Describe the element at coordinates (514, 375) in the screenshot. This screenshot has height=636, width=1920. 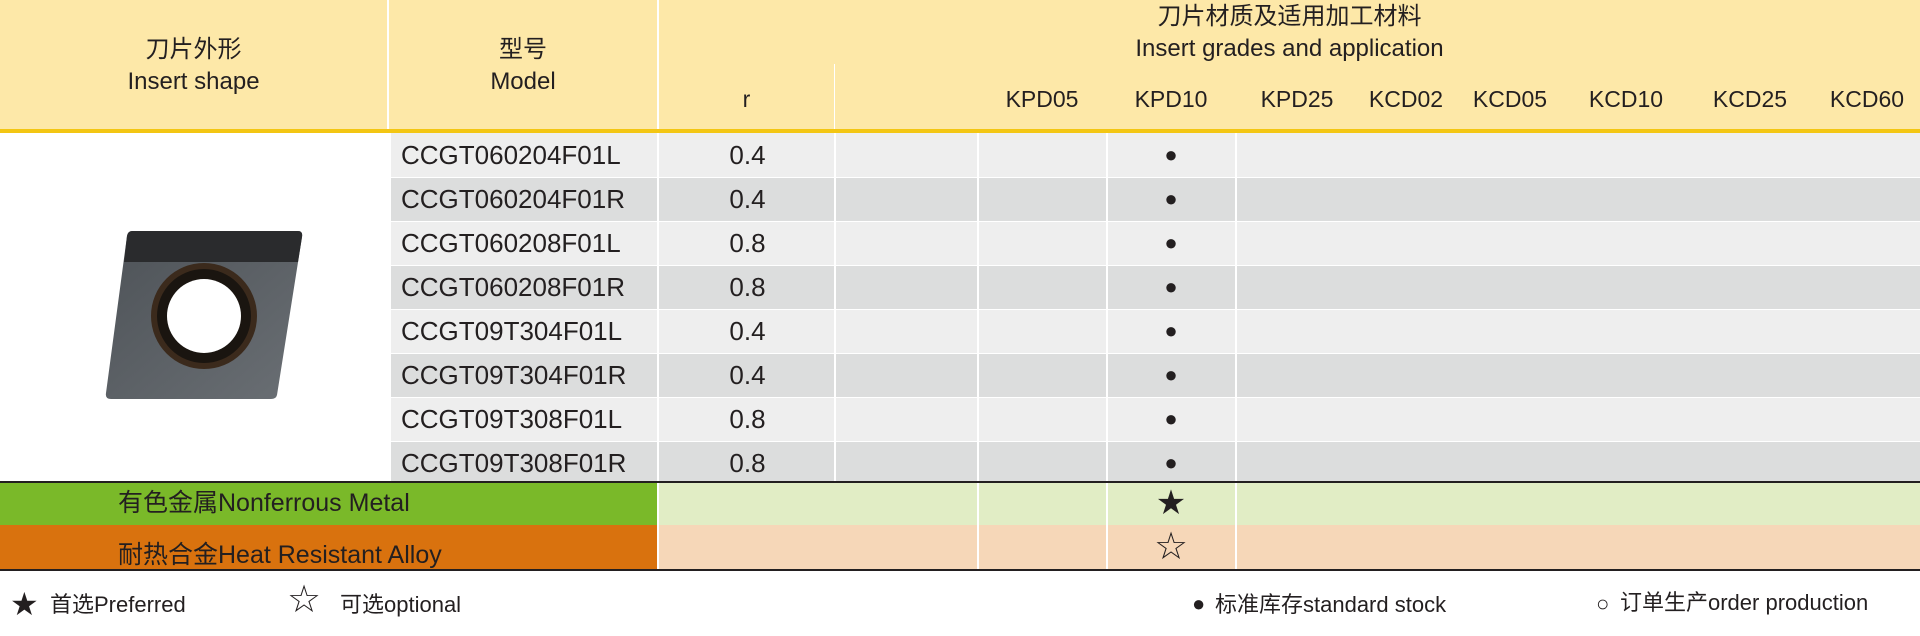
I see `model-cell: CCGT09T304F01R` at that location.